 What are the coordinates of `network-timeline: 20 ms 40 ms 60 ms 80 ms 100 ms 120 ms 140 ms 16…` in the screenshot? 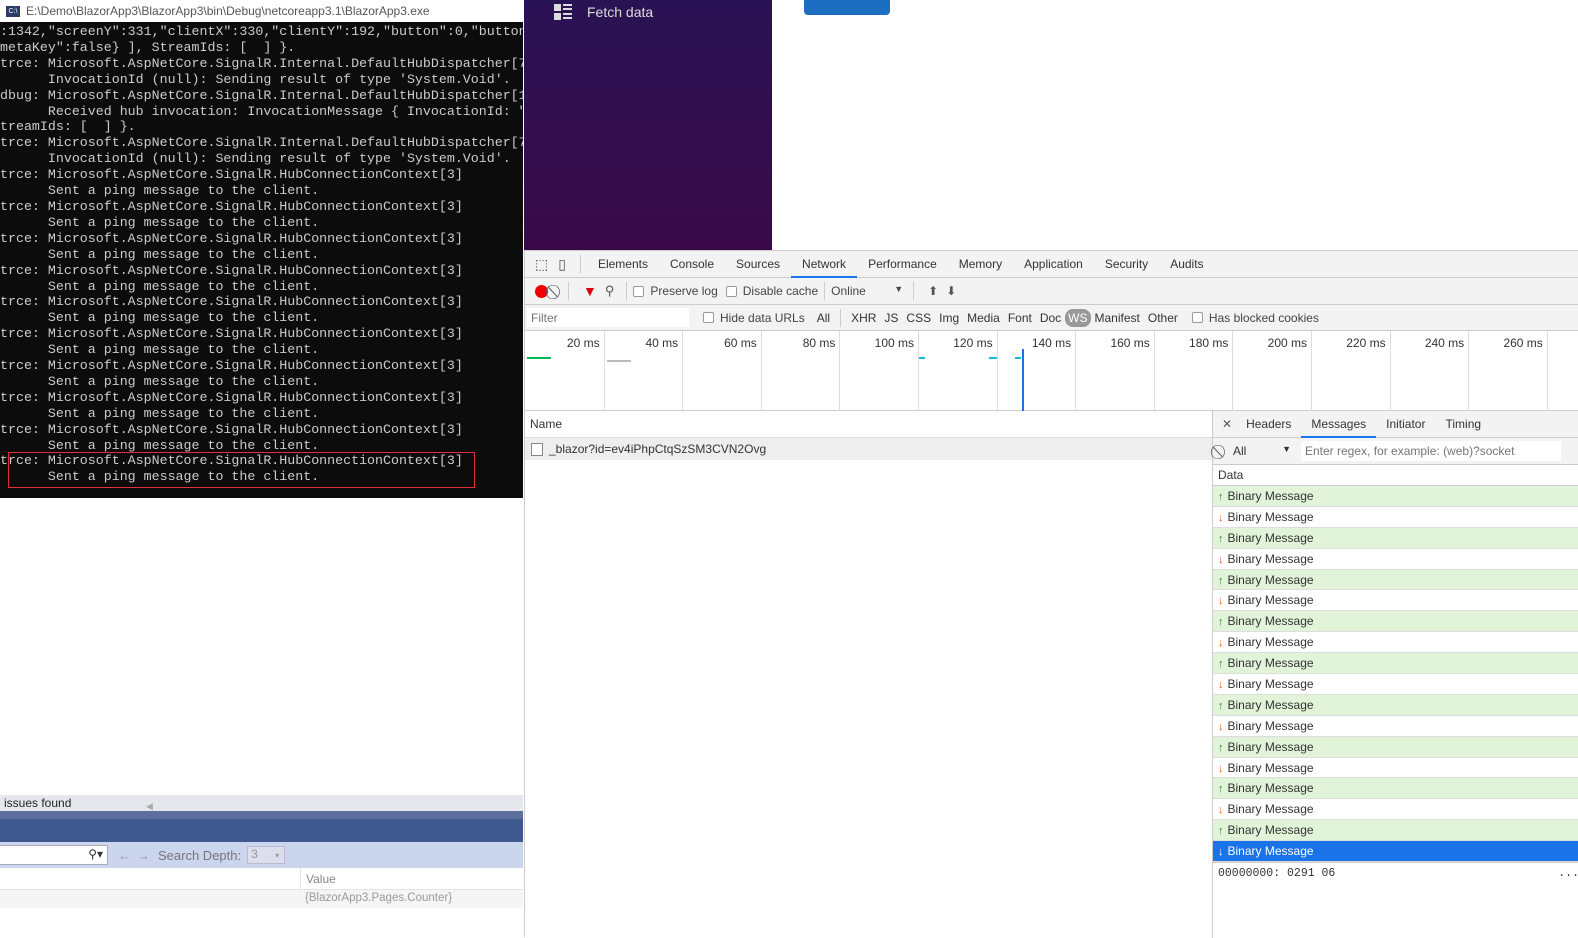 It's located at (1051, 371).